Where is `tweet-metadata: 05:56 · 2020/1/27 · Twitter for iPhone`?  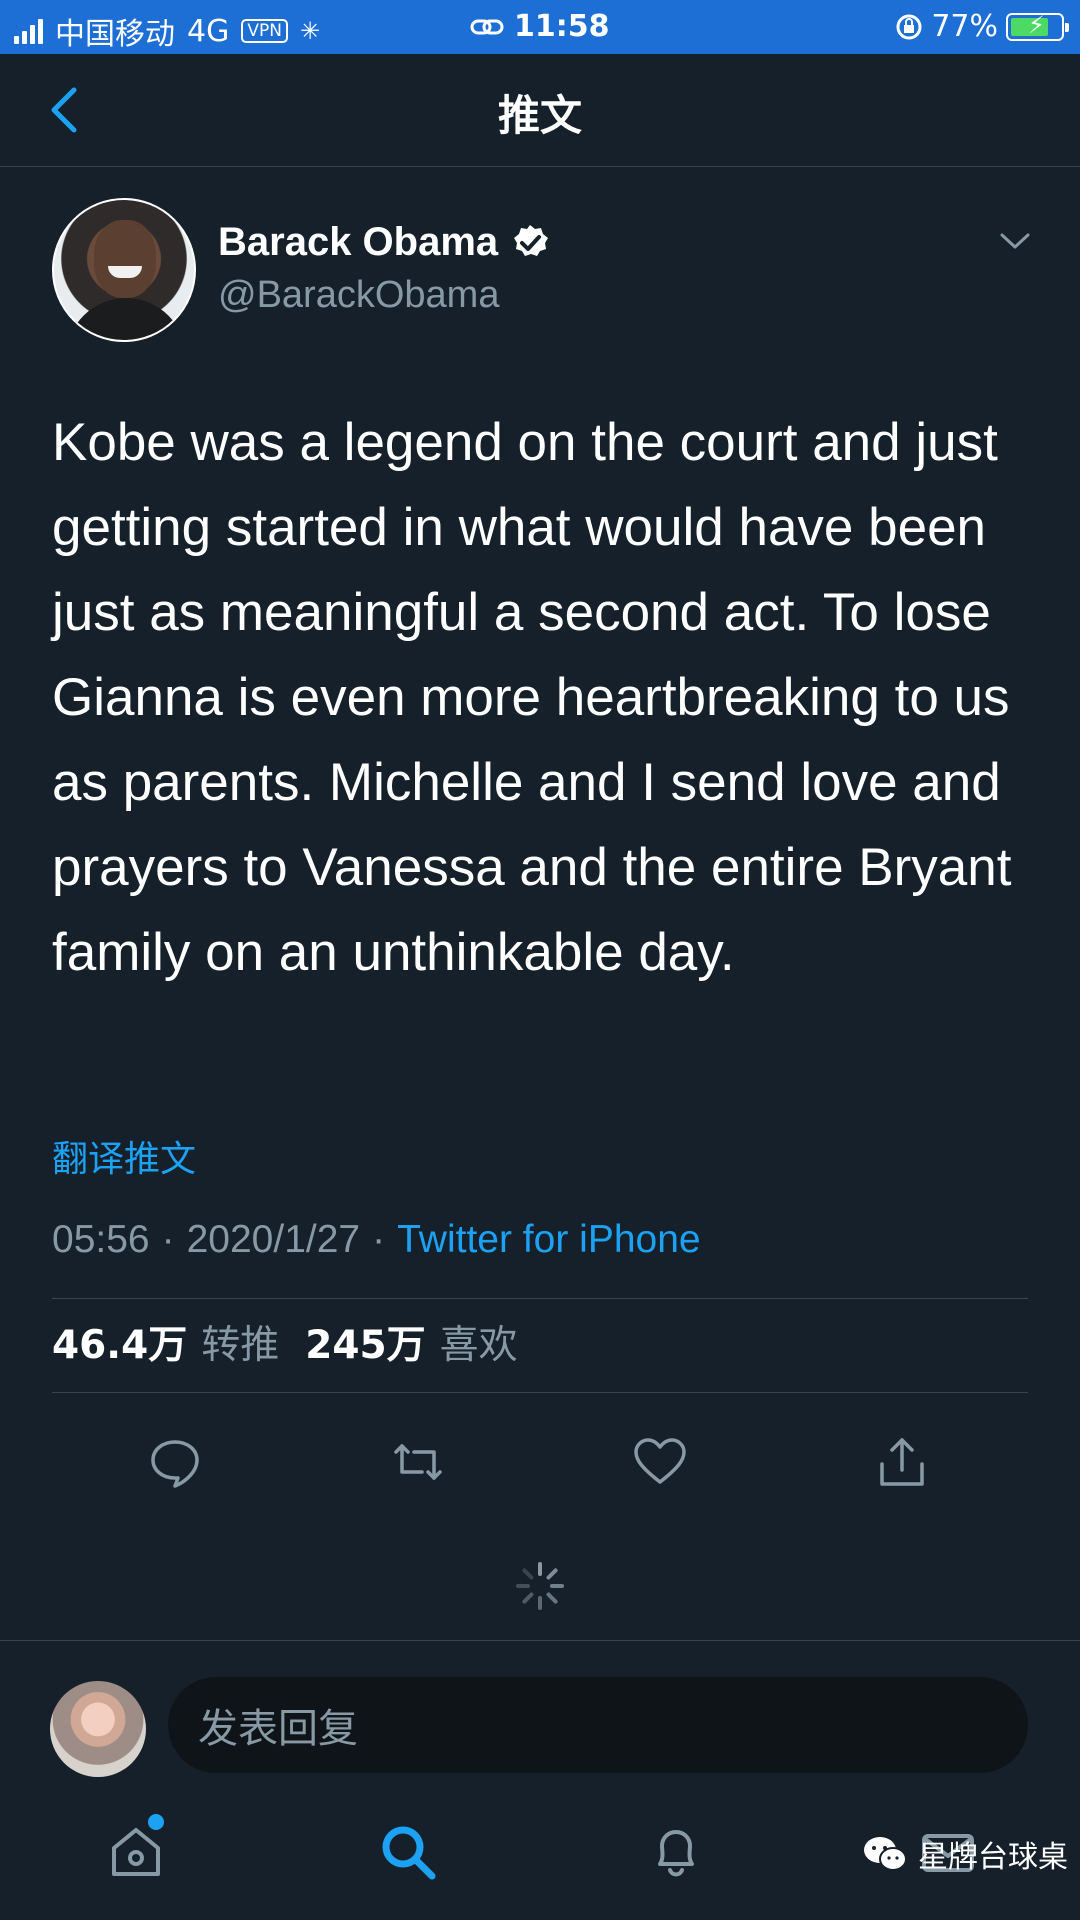
tweet-metadata: 05:56 · 2020/1/27 · Twitter for iPhone is located at coordinates (376, 1240).